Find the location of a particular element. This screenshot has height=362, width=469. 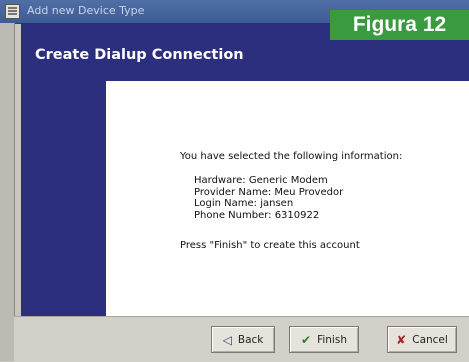

checkmark-icon: ✔ is located at coordinates (306, 339).